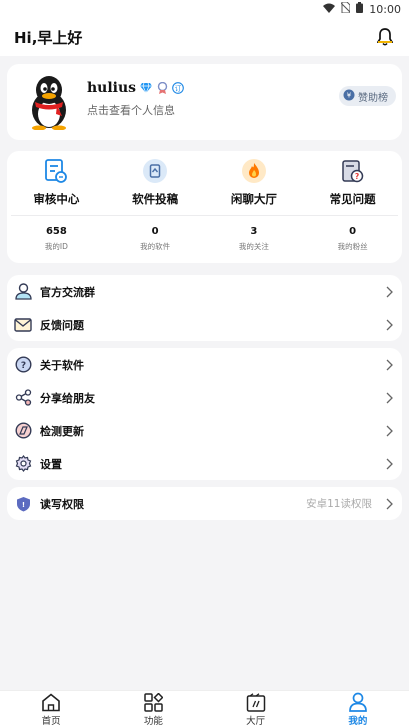 Image resolution: width=409 pixels, height=728 pixels. What do you see at coordinates (155, 239) in the screenshot?
I see `stat-my-software: 0 我的软件` at bounding box center [155, 239].